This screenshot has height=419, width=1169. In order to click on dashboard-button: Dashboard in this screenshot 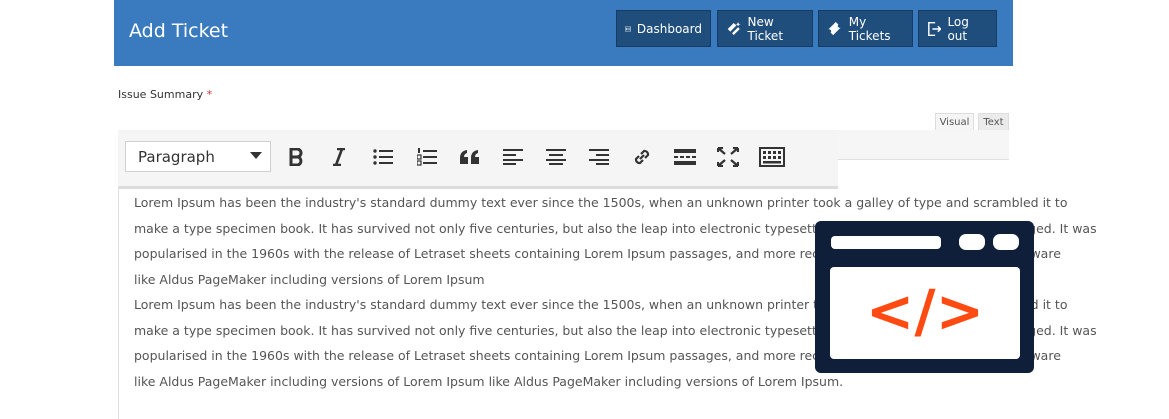, I will do `click(663, 28)`.